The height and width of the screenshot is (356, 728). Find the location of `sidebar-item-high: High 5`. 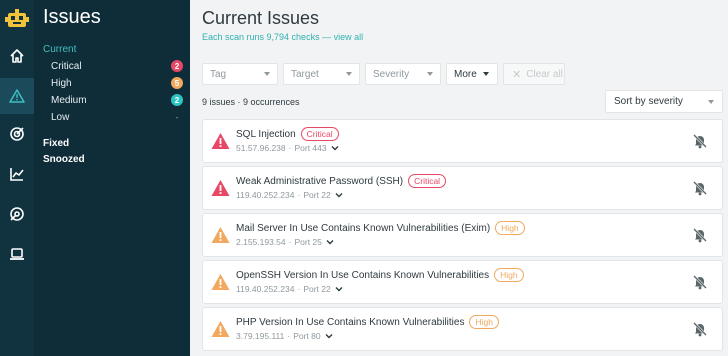

sidebar-item-high: High 5 is located at coordinates (117, 83).